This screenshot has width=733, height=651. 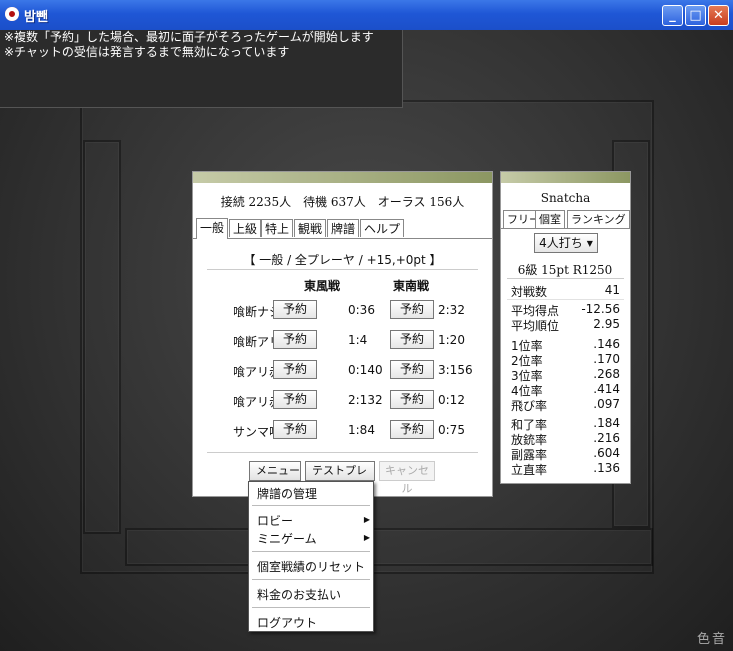 I want to click on menu-item-reset: 個室戦績のリセット, so click(x=311, y=566).